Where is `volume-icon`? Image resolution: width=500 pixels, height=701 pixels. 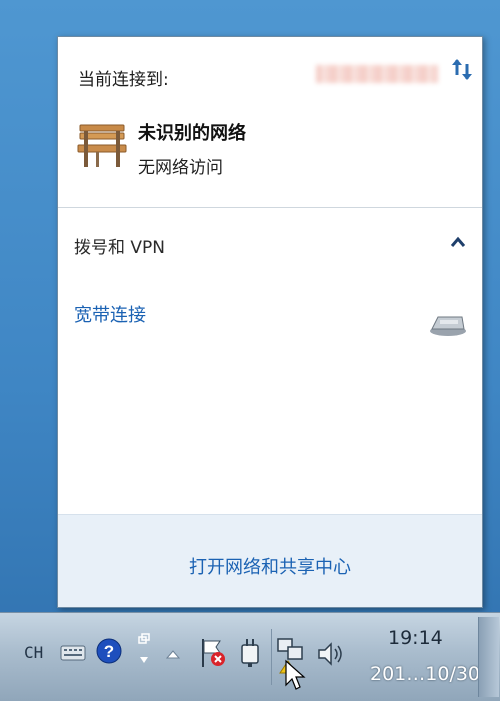
volume-icon is located at coordinates (330, 654).